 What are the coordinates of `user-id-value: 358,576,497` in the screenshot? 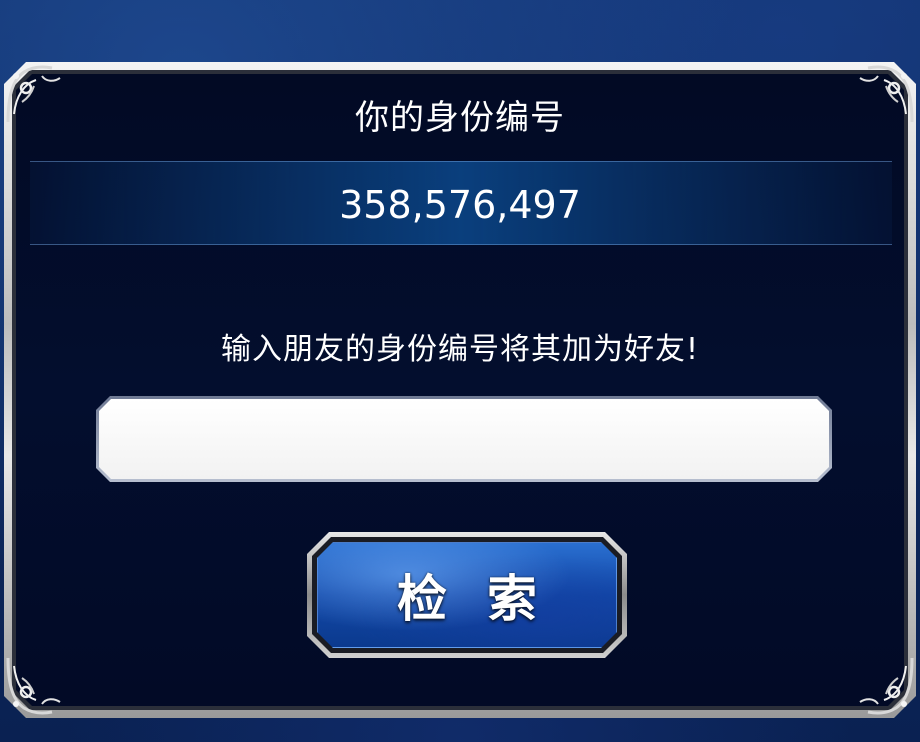 It's located at (460, 205).